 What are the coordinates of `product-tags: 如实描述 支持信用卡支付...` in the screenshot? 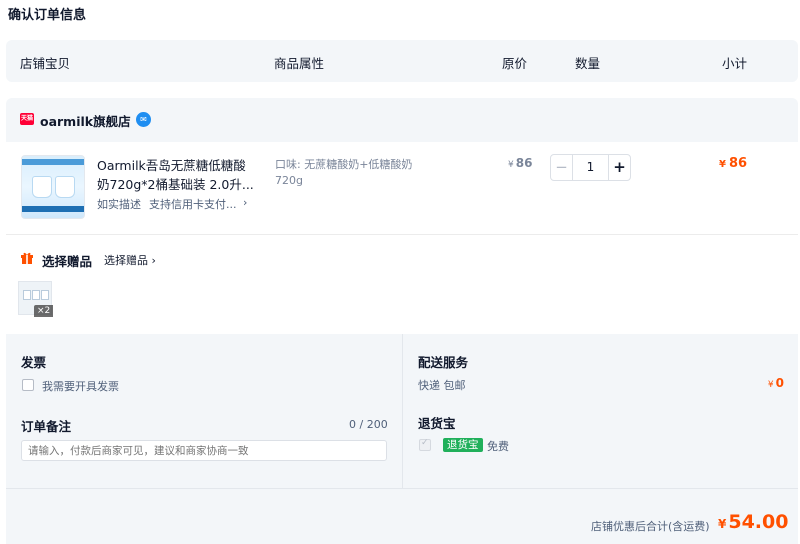 It's located at (171, 204).